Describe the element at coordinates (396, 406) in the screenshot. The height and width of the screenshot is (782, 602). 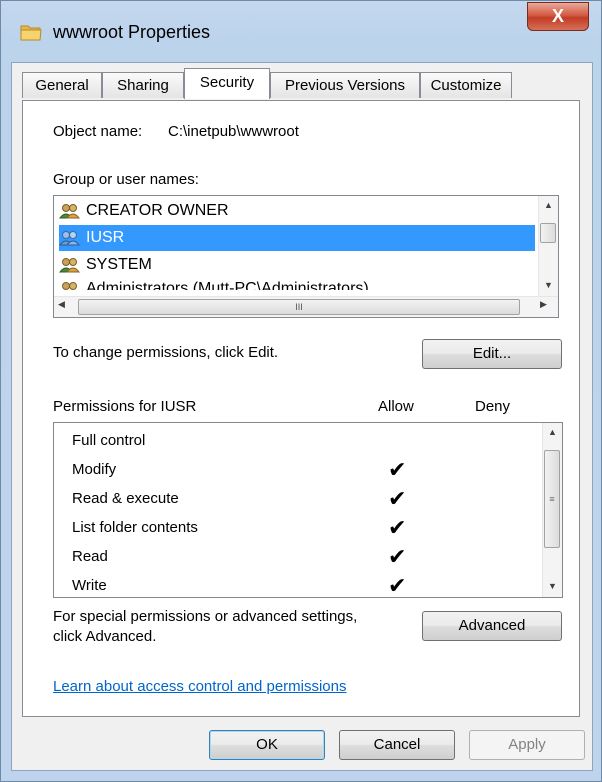
I see `allow-column-header: Allow` at that location.